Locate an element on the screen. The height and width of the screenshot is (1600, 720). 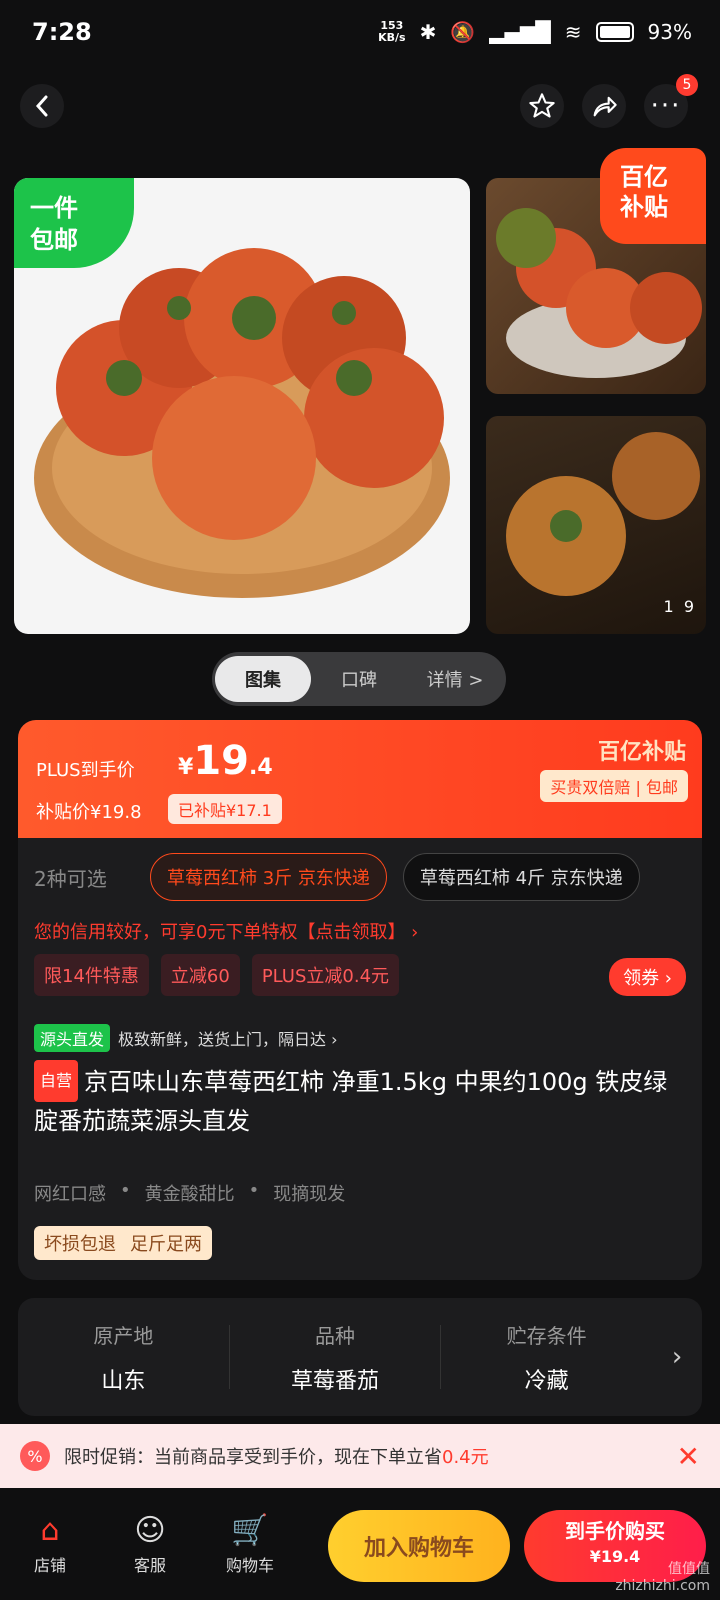
notification-badge: 5 is located at coordinates (687, 85).